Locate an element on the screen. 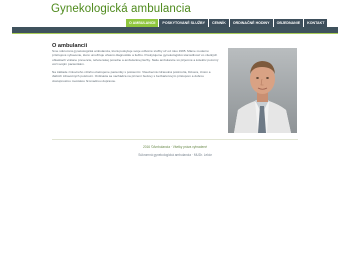  nav-item-sluzby: Poskytované služby is located at coordinates (184, 23).